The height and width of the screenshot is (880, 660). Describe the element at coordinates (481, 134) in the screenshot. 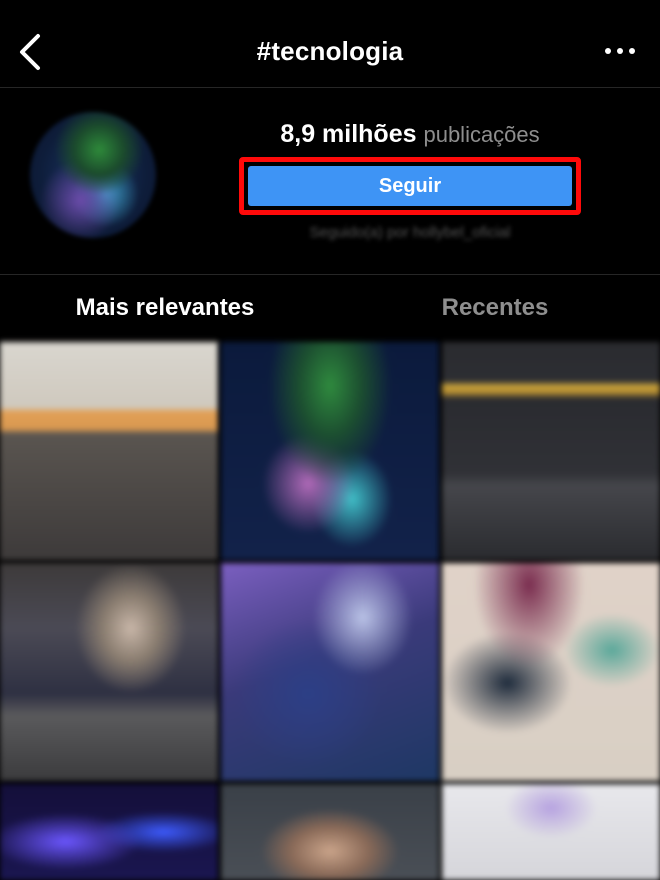

I see `post-count-label: publicações` at that location.